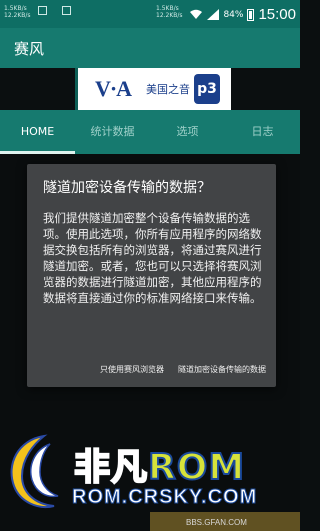 This screenshot has height=531, width=320. What do you see at coordinates (213, 14) in the screenshot?
I see `signal-icon` at bounding box center [213, 14].